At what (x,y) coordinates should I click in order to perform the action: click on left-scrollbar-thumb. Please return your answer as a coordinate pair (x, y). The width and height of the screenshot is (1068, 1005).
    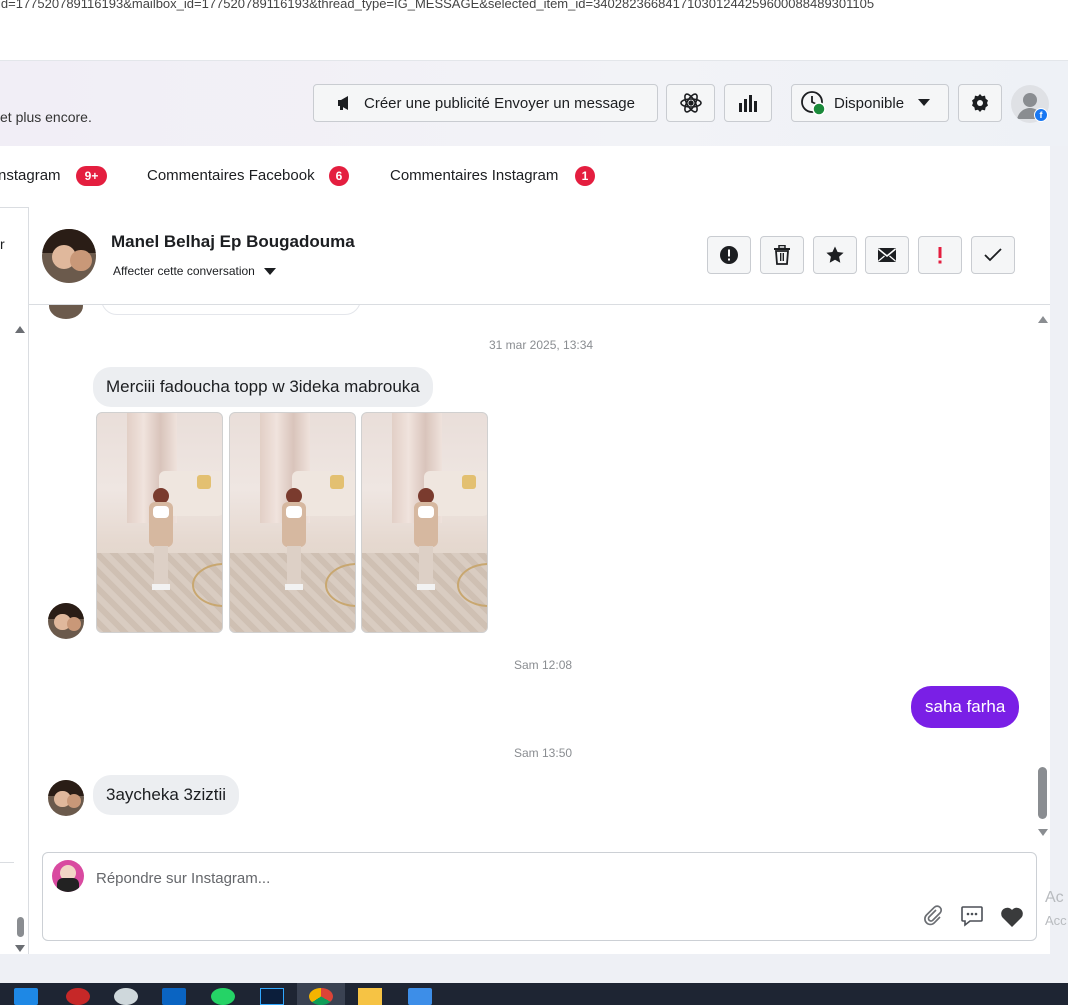
    Looking at the image, I should click on (20, 927).